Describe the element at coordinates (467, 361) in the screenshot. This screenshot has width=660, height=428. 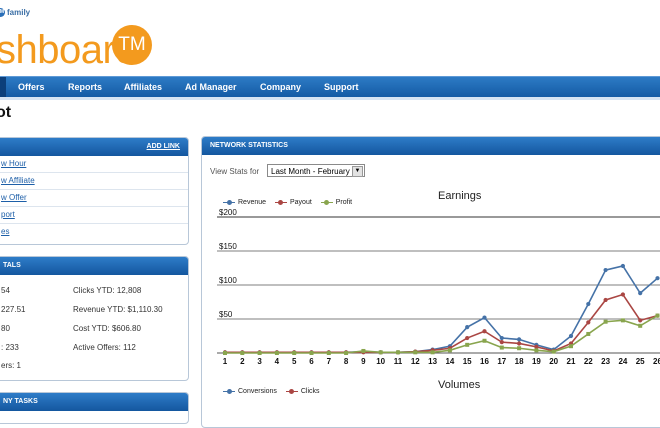
I see `x-tick-label: 15` at that location.